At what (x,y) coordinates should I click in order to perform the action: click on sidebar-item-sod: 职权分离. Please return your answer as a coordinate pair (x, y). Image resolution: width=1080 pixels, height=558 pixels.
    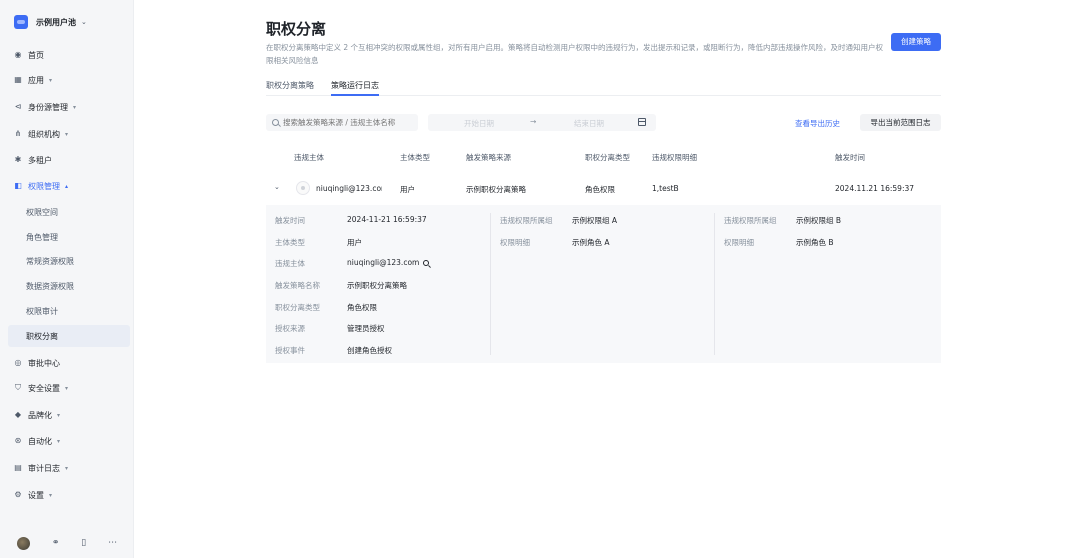
    Looking at the image, I should click on (69, 336).